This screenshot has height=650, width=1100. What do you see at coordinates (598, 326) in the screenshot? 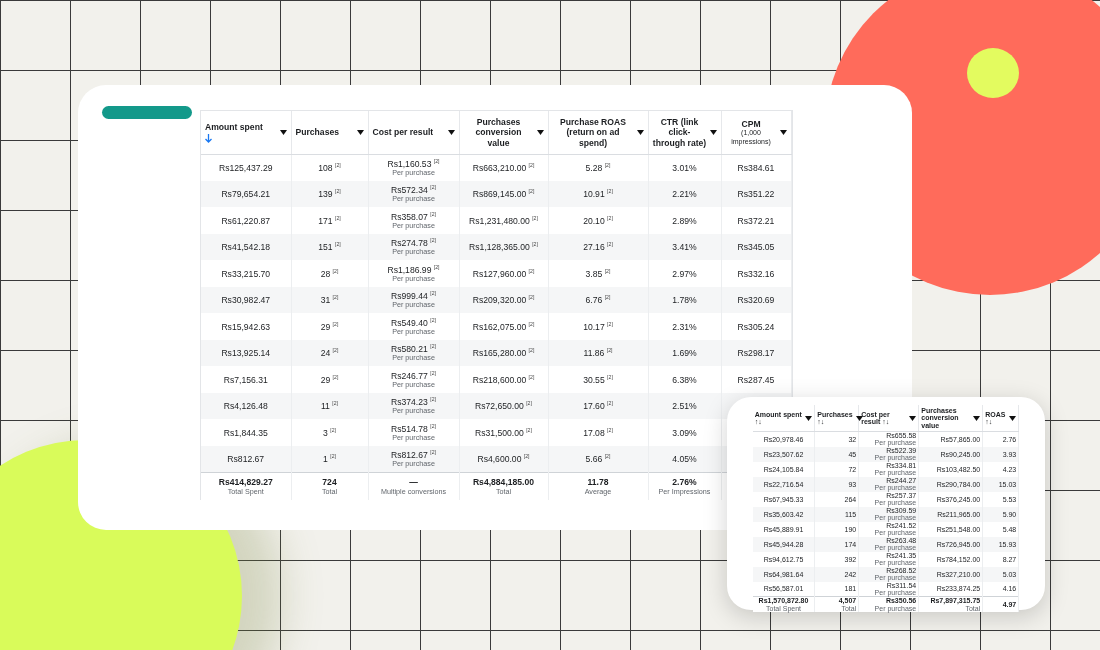
I see `table-cell: 10.17 $^{[2]}$` at bounding box center [598, 326].